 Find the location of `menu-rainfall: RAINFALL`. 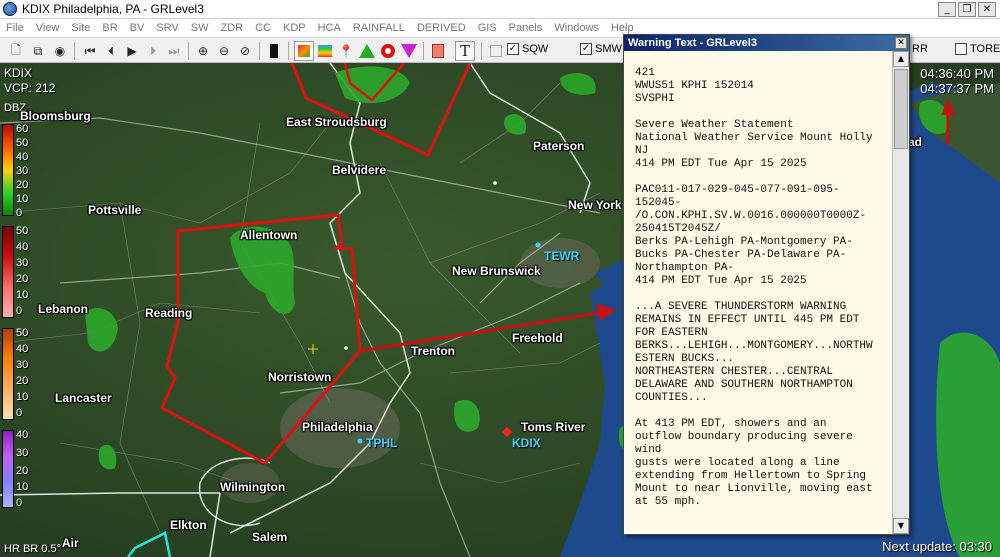

menu-rainfall: RAINFALL is located at coordinates (379, 28).